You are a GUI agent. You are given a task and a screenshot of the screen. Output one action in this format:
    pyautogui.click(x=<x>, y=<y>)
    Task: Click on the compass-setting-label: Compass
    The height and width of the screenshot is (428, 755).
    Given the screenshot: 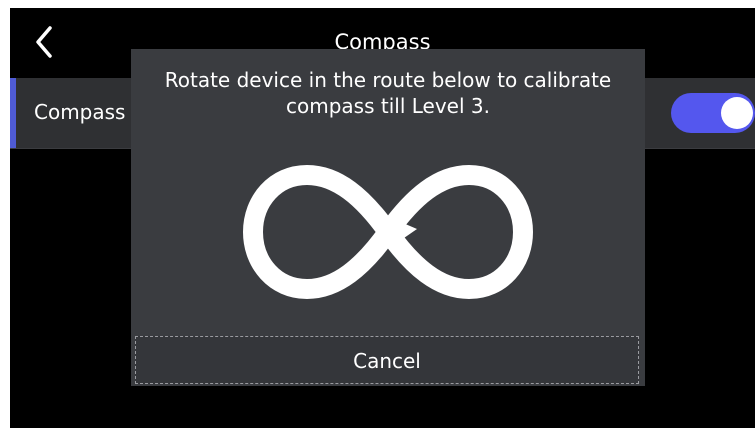 What is the action you would take?
    pyautogui.click(x=80, y=112)
    